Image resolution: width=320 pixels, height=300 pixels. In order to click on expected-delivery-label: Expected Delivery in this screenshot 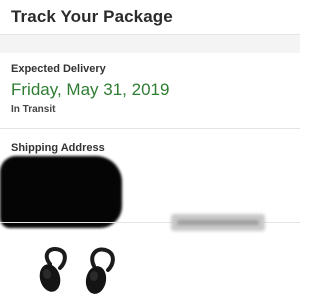, I will do `click(58, 69)`.